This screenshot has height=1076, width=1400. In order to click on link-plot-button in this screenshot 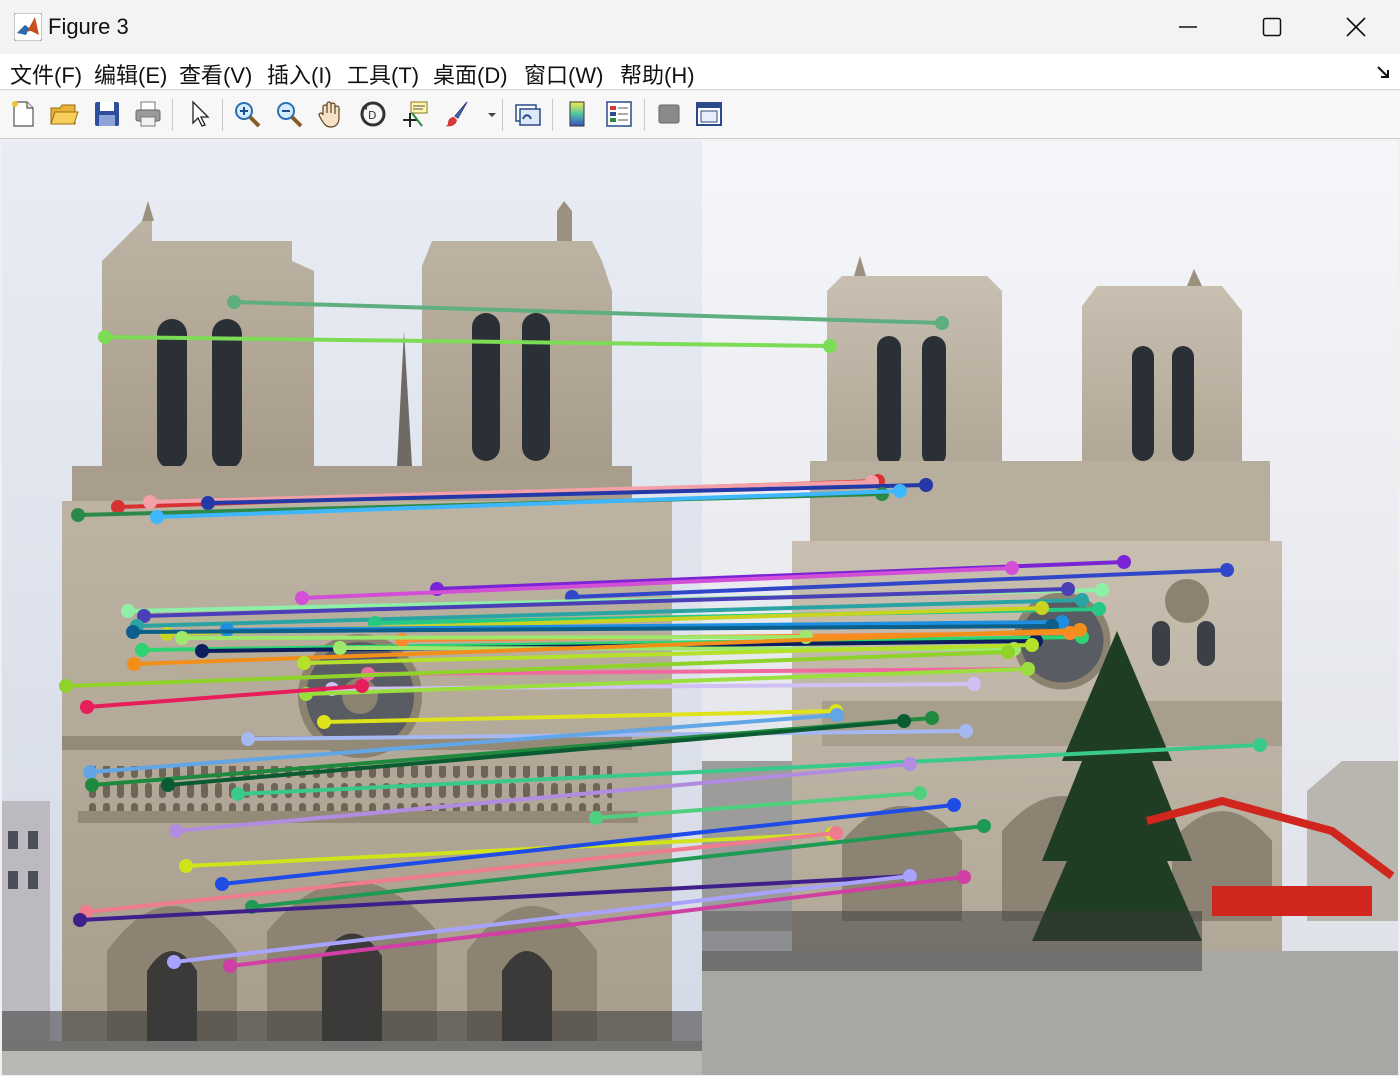, I will do `click(527, 114)`.